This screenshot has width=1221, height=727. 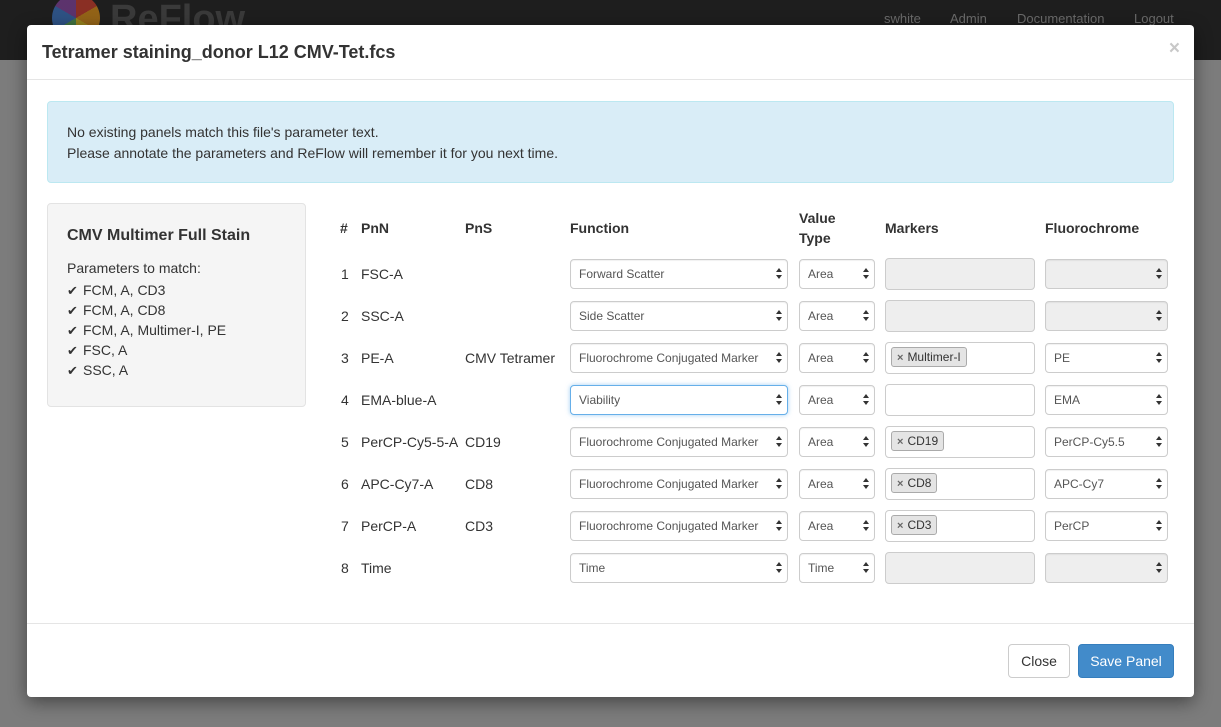 What do you see at coordinates (397, 484) in the screenshot?
I see `row-pnn: APC-Cy7-A` at bounding box center [397, 484].